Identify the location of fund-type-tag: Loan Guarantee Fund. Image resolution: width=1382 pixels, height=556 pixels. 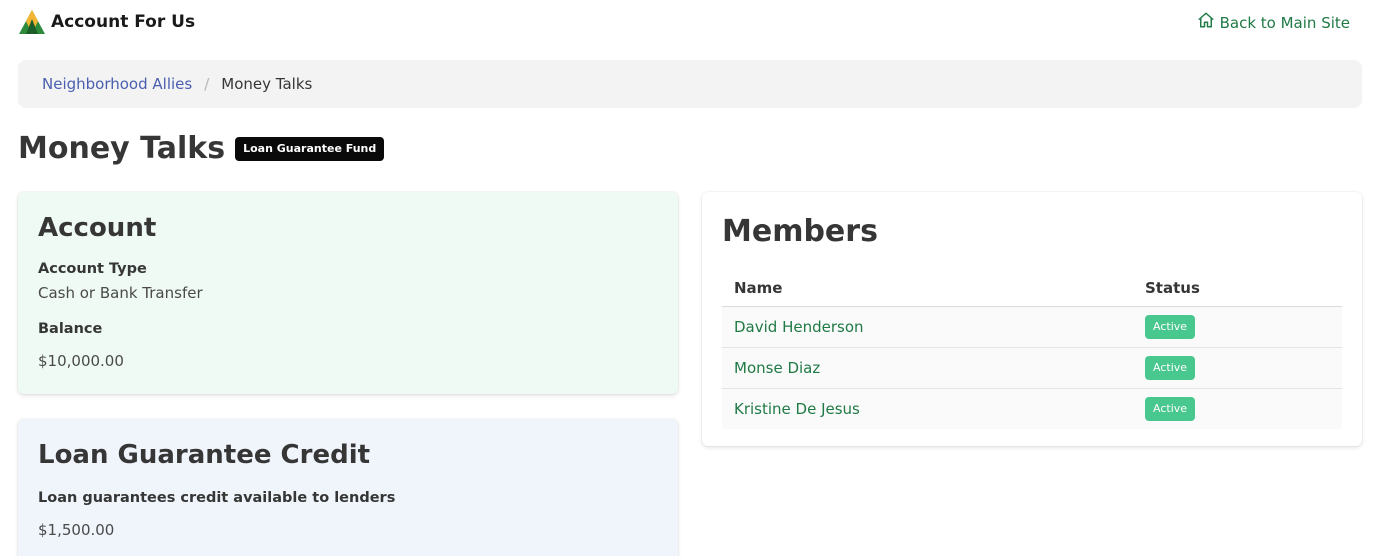
(310, 149).